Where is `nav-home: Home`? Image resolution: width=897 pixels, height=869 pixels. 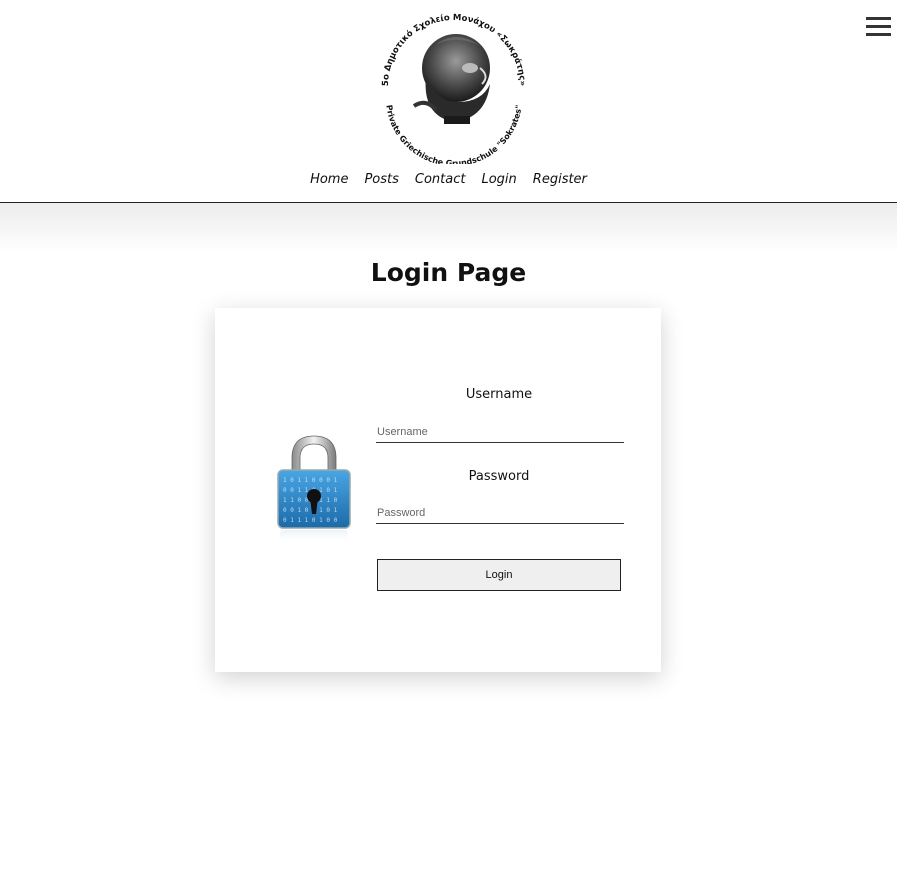
nav-home: Home is located at coordinates (329, 179).